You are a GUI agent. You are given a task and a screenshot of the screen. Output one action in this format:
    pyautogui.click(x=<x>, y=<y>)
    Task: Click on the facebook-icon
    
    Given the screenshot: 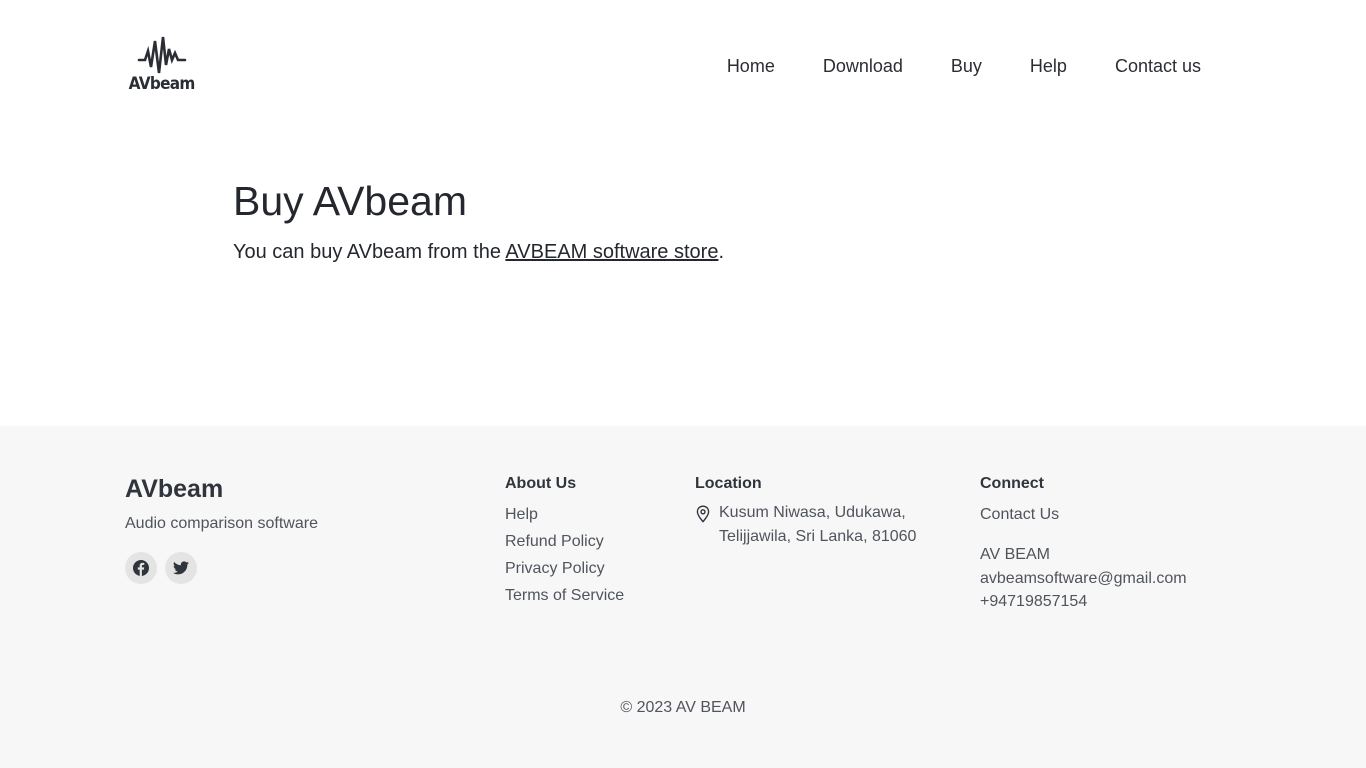 What is the action you would take?
    pyautogui.click(x=141, y=568)
    